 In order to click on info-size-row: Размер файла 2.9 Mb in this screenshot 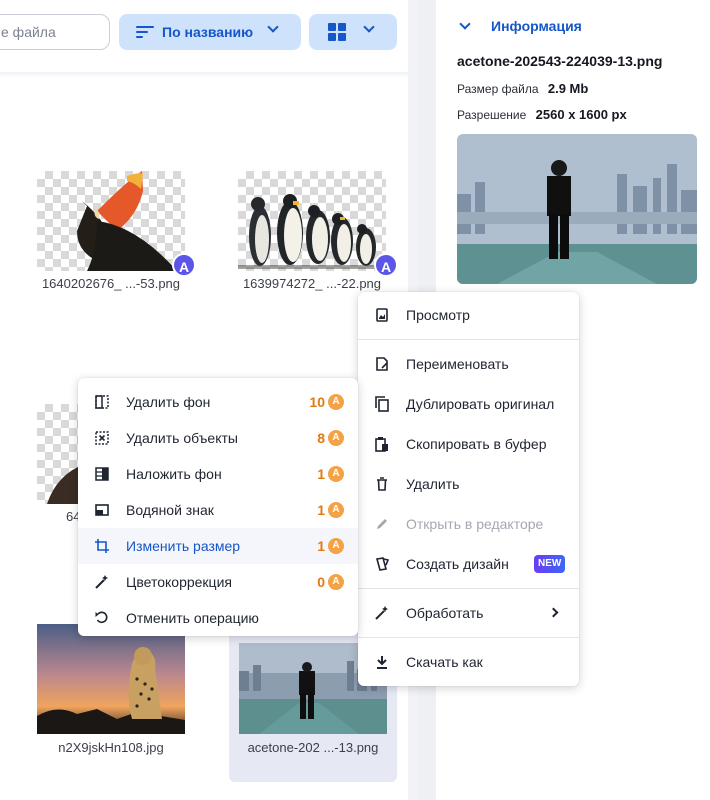, I will do `click(522, 88)`.